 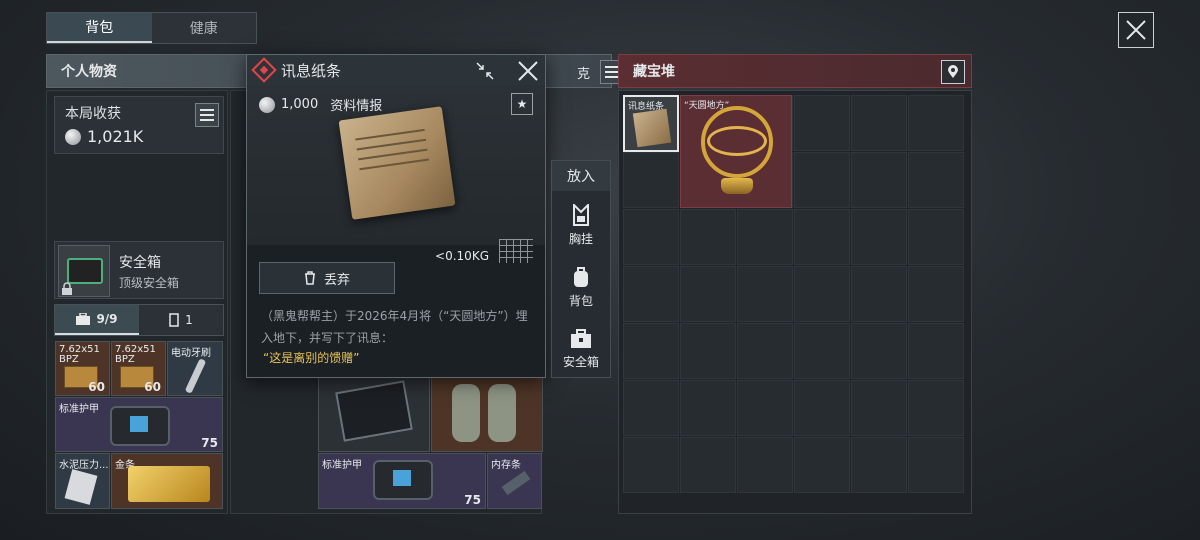 I want to click on coin-icon, so click(x=267, y=104).